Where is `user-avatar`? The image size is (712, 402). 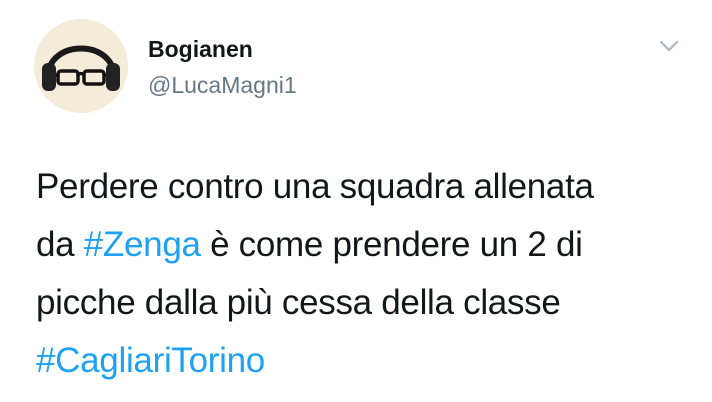
user-avatar is located at coordinates (81, 66).